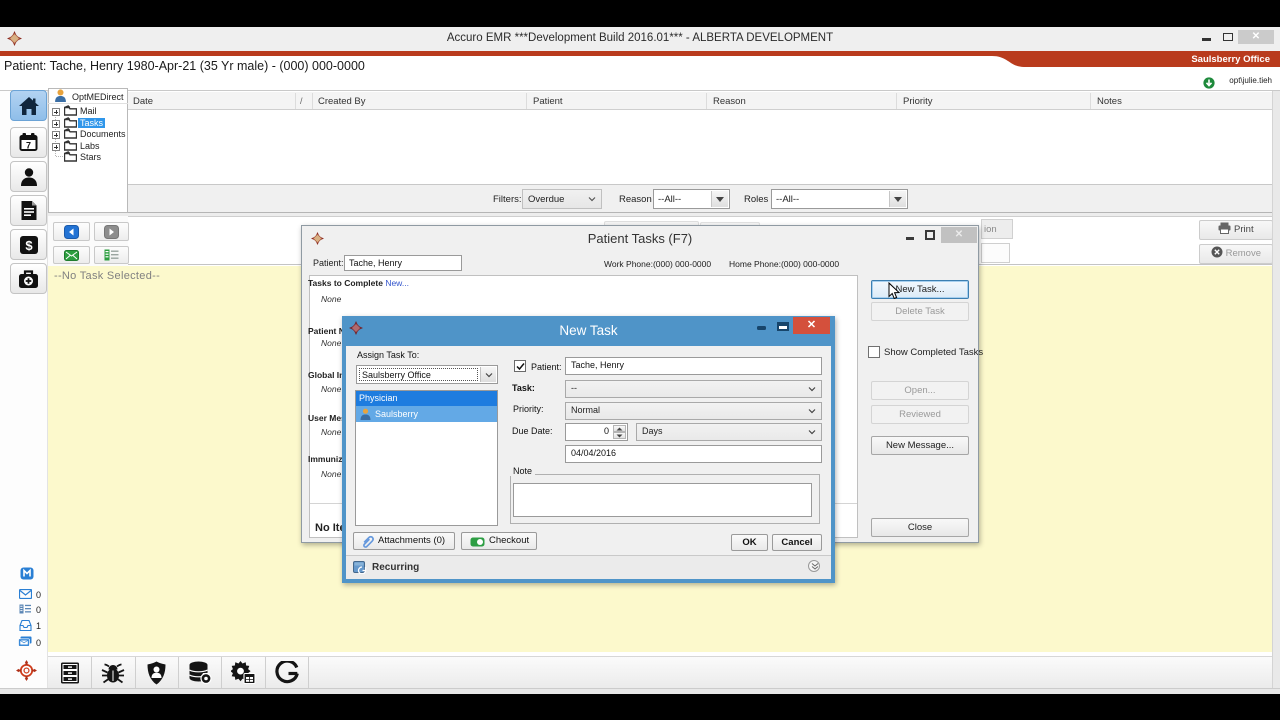 The height and width of the screenshot is (720, 1280). What do you see at coordinates (28, 146) in the screenshot?
I see `svg-text: 7` at bounding box center [28, 146].